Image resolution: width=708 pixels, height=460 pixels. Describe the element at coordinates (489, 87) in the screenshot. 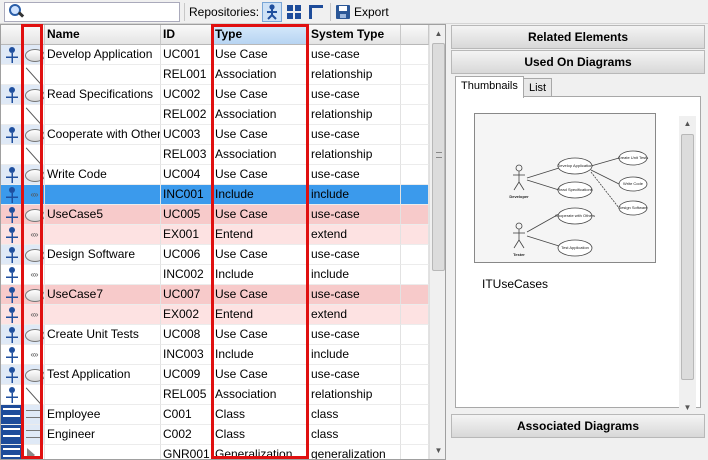

I see `tab-thumbnails: Thumbnails` at that location.